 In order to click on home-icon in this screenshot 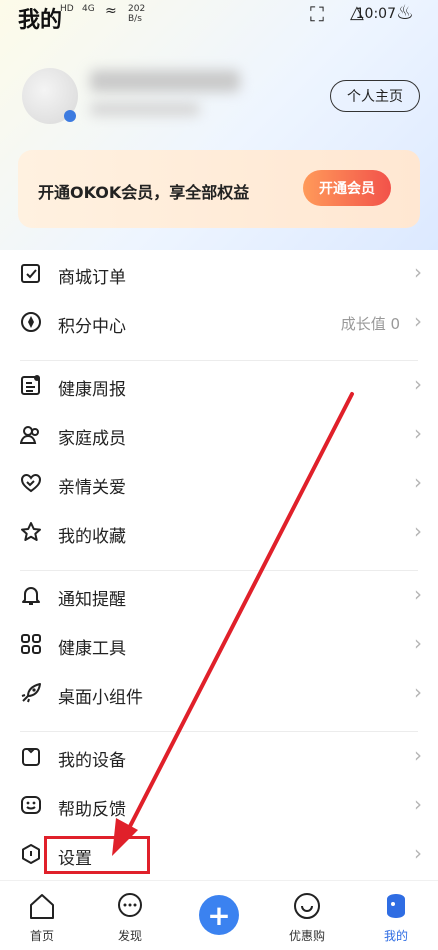, I will do `click(42, 906)`.